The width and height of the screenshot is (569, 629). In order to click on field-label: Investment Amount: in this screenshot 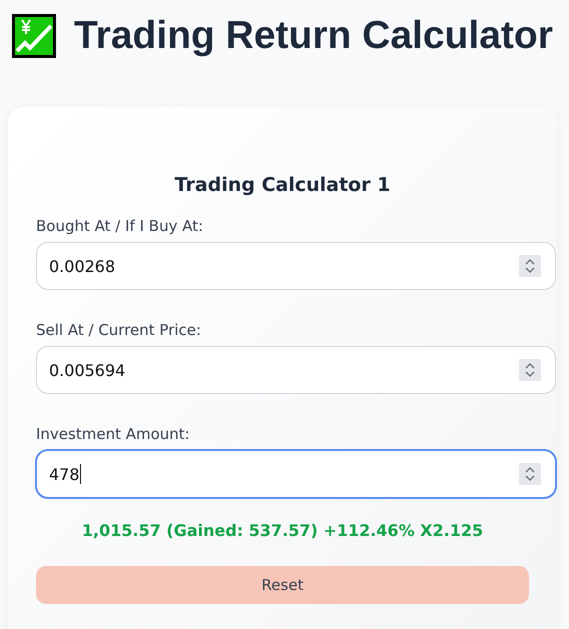, I will do `click(113, 434)`.